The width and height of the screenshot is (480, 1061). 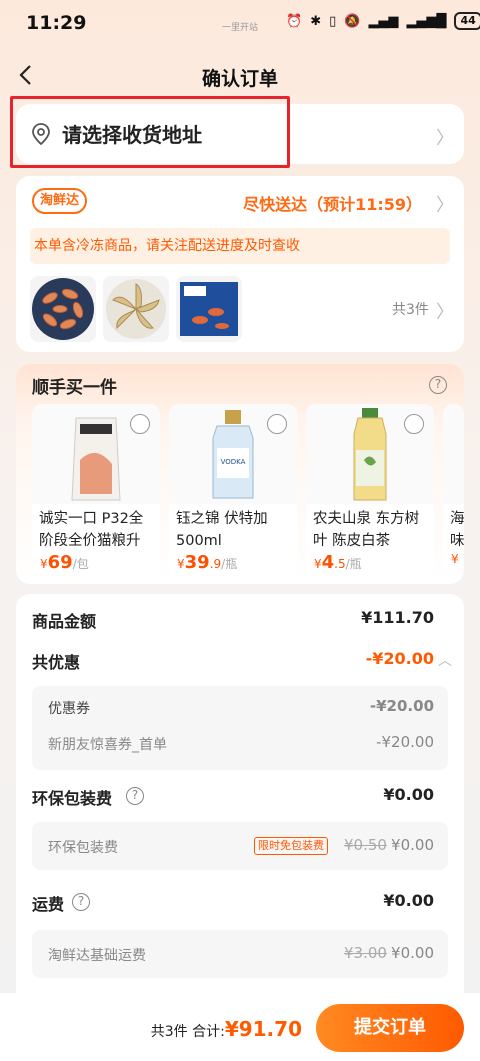 What do you see at coordinates (370, 490) in the screenshot?
I see `addon-product-3: 农夫山泉 东方树叶 陈皮白茶 ¥4.5/瓶` at bounding box center [370, 490].